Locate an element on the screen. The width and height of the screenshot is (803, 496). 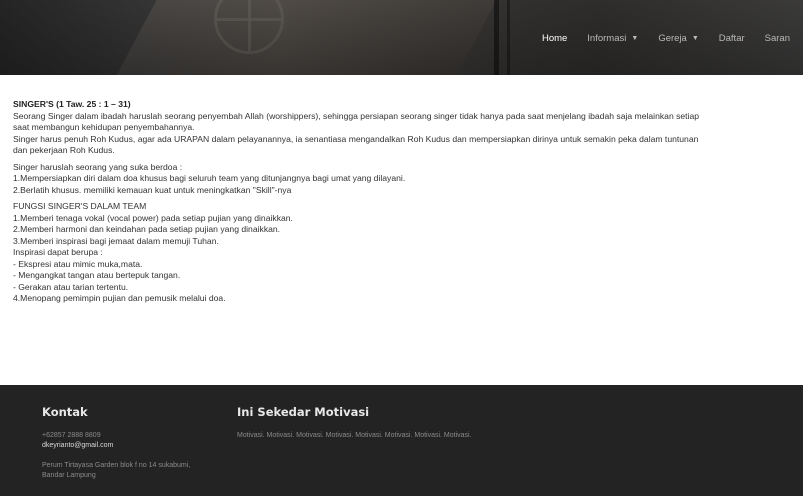
nav-item-informasi: Informasi ▼ is located at coordinates (612, 38).